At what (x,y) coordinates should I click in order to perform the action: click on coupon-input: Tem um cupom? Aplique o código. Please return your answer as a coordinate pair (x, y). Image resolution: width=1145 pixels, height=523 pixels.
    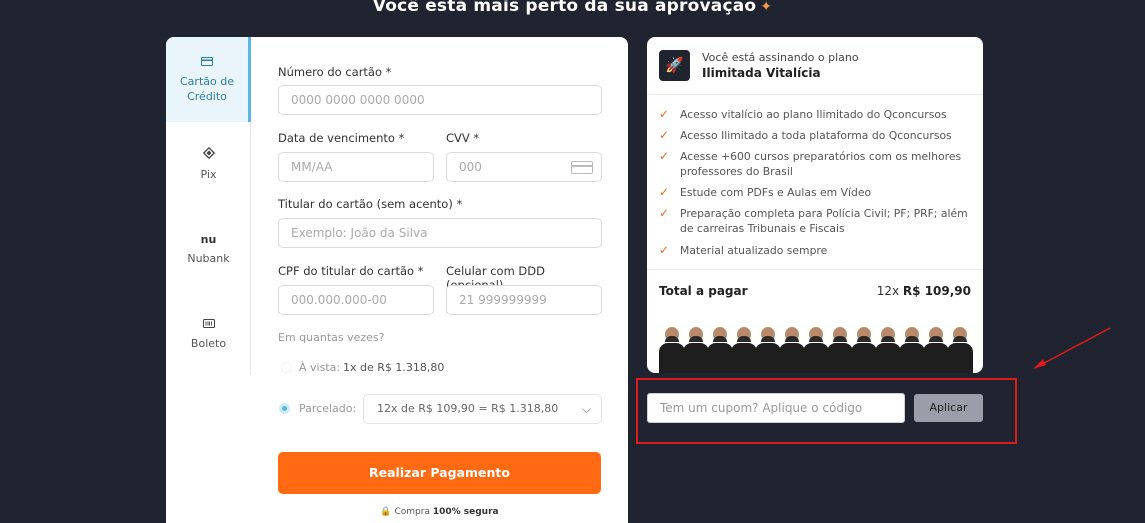
    Looking at the image, I should click on (776, 408).